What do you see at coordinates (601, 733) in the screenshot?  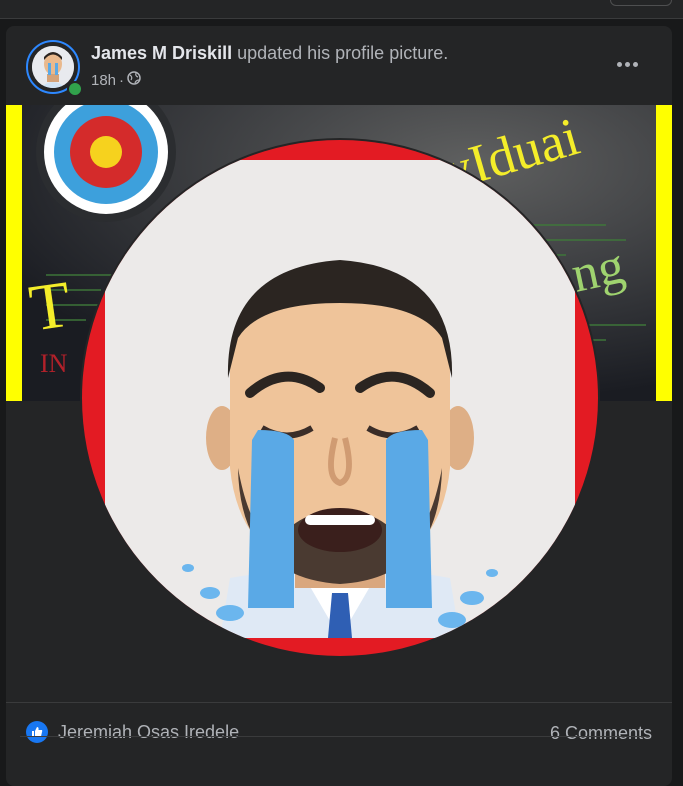 I see `comments-count-link: 6 Comments` at bounding box center [601, 733].